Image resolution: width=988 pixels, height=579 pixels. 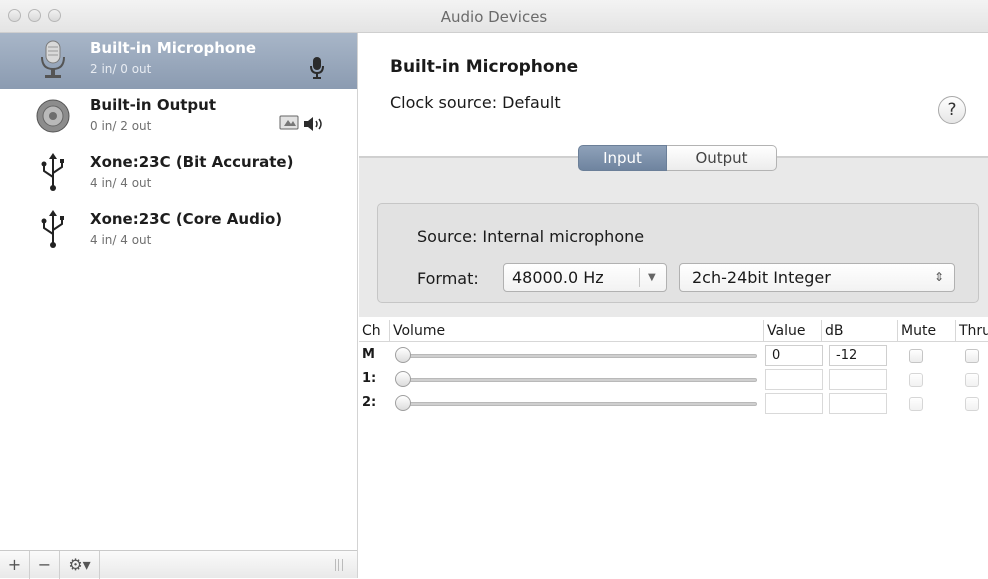 I want to click on value-field: 0, so click(x=794, y=355).